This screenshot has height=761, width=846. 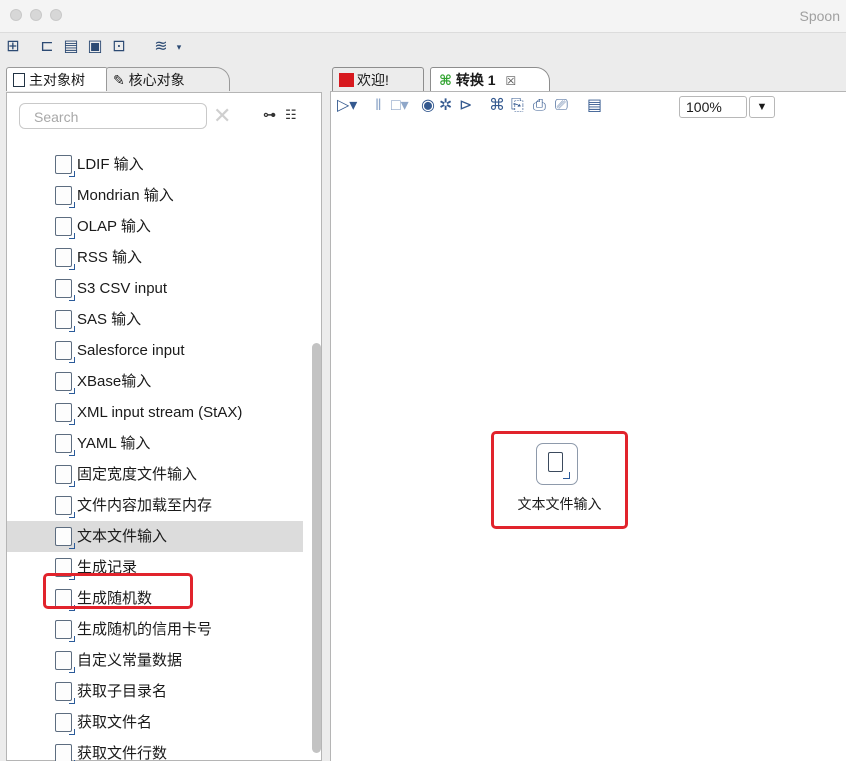 I want to click on preview-icon: ◉, so click(x=428, y=106).